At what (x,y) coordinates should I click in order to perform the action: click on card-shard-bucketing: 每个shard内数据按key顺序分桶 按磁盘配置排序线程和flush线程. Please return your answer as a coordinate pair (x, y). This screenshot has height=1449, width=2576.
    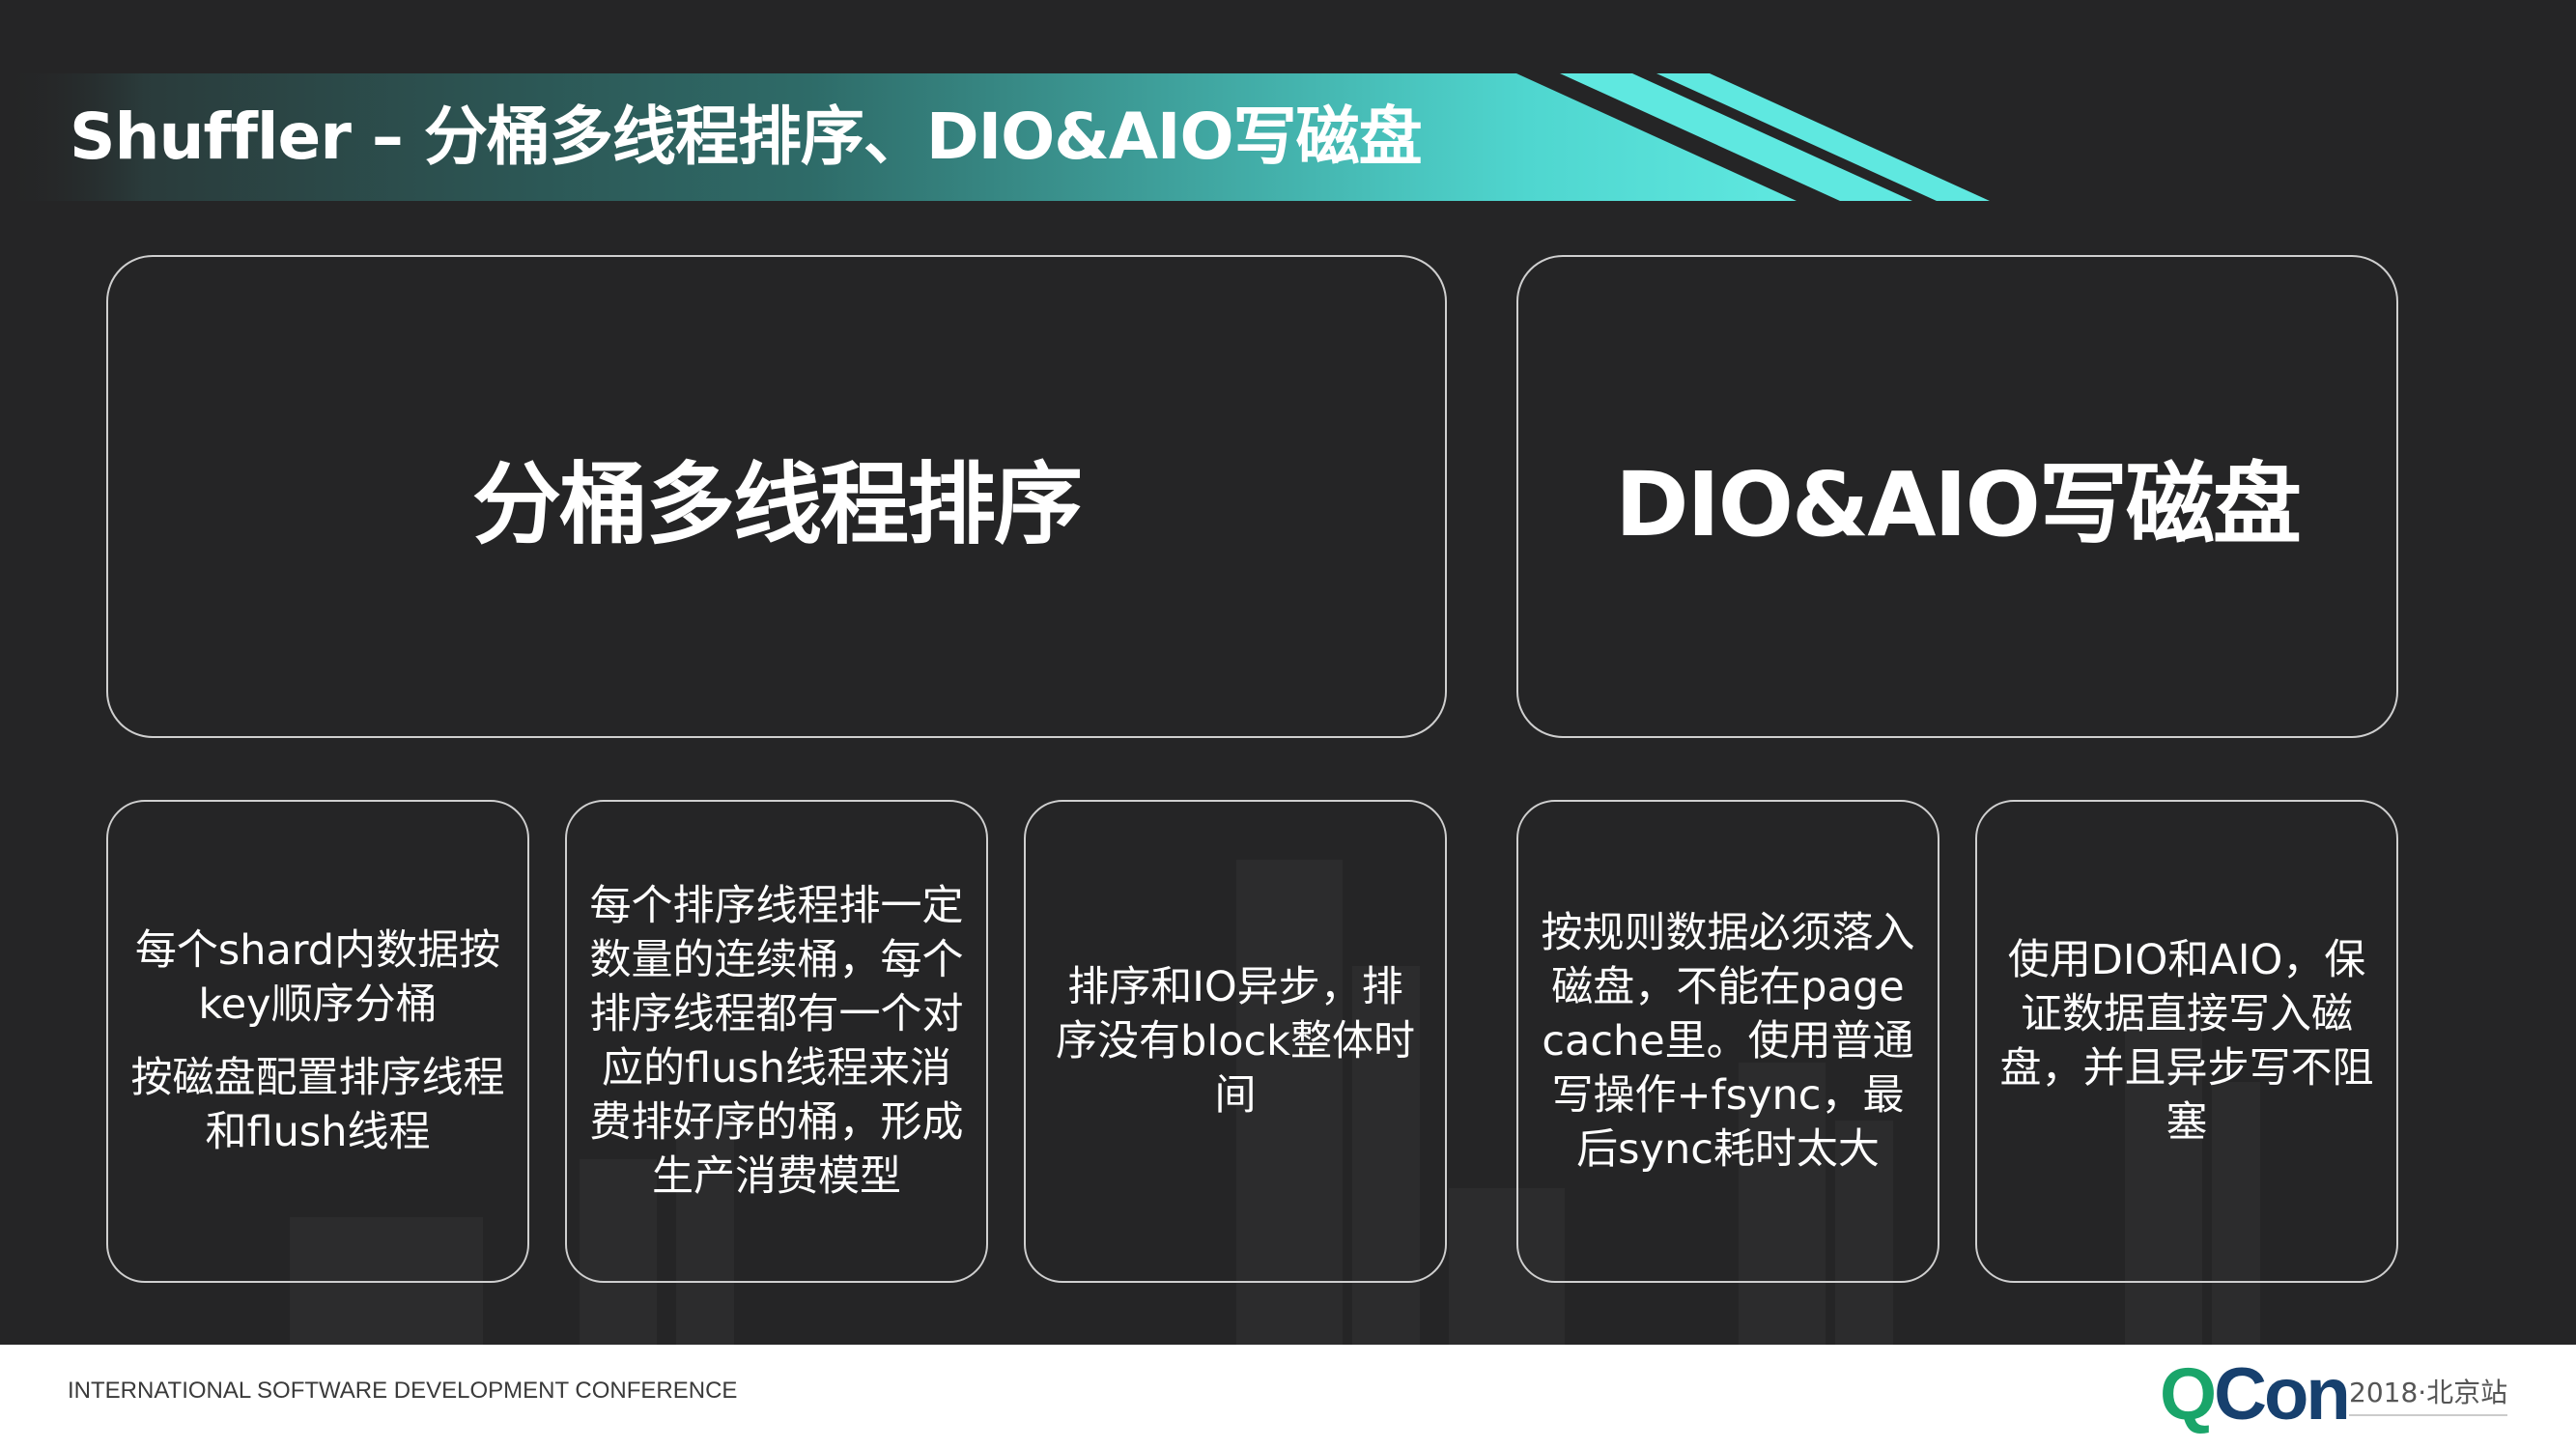
    Looking at the image, I should click on (317, 1041).